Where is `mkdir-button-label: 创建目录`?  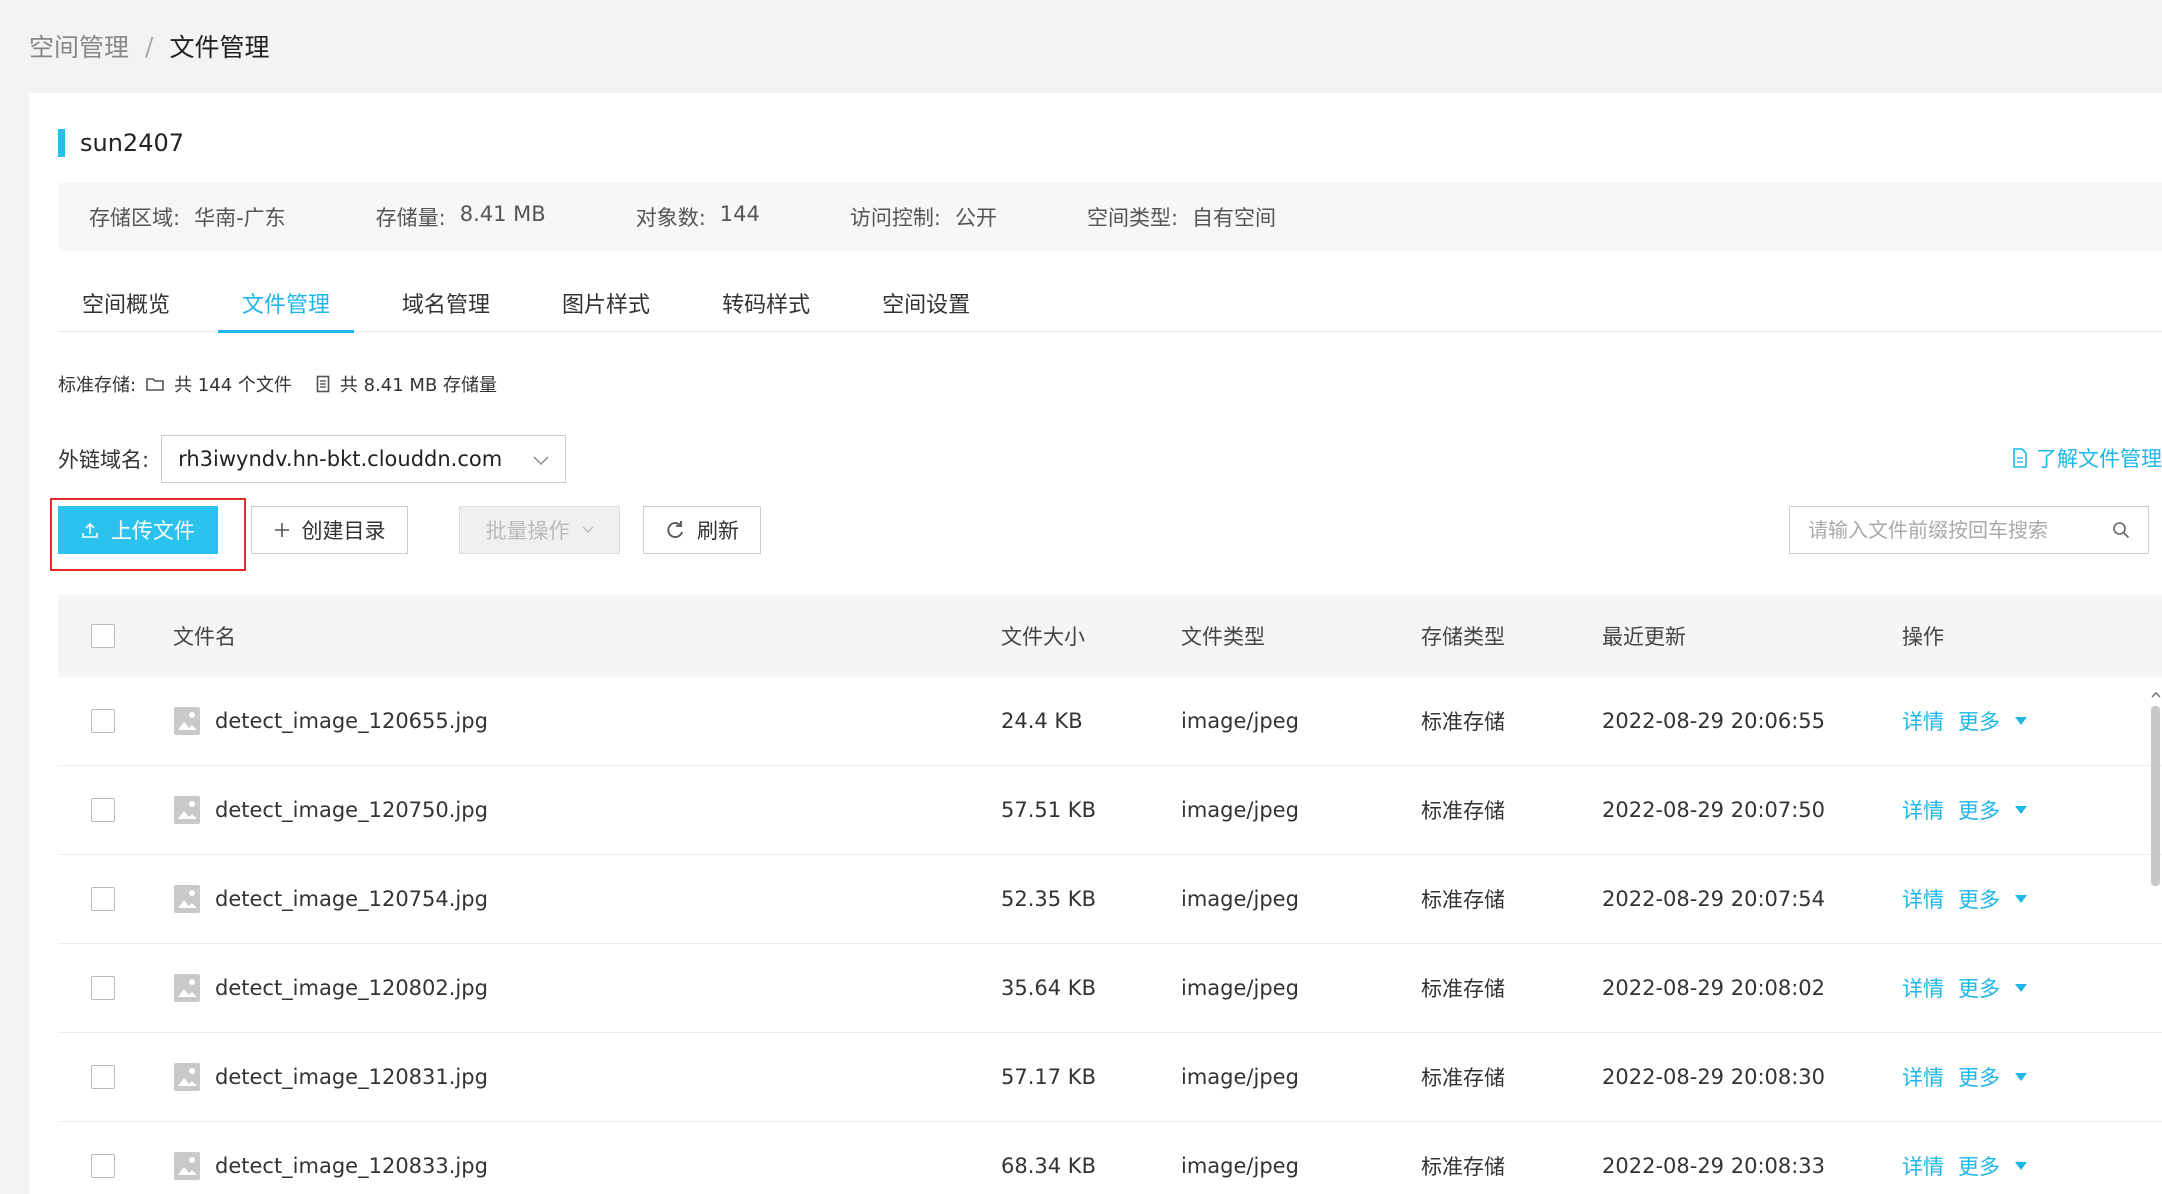
mkdir-button-label: 创建目录 is located at coordinates (343, 531).